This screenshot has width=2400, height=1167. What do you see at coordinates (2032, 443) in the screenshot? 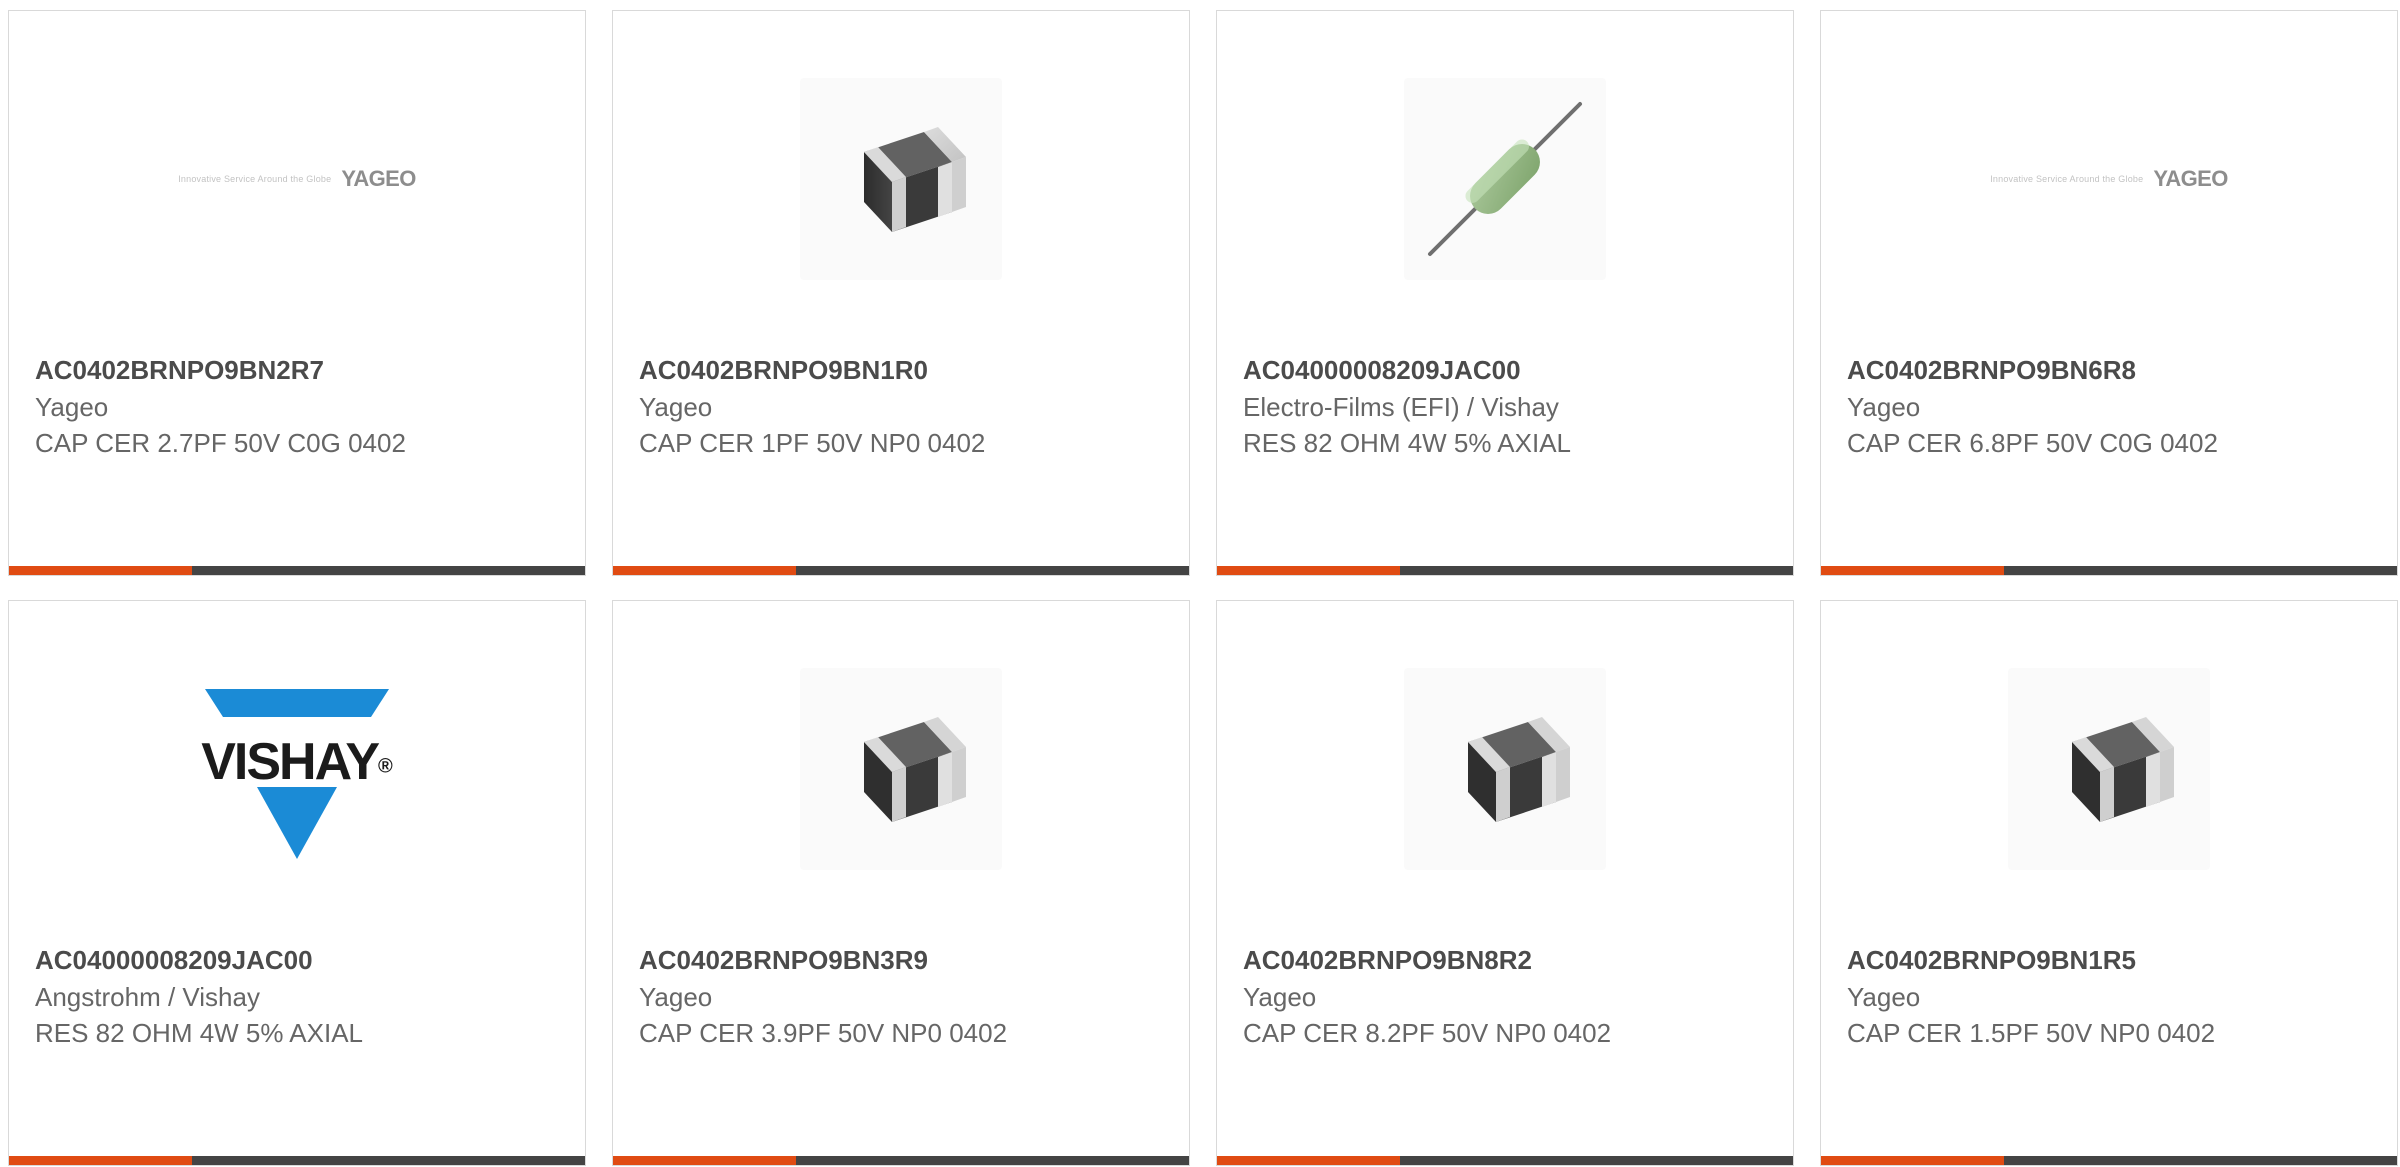
I see `description: CAP CER 6.8PF 50V C0G 0402` at bounding box center [2032, 443].